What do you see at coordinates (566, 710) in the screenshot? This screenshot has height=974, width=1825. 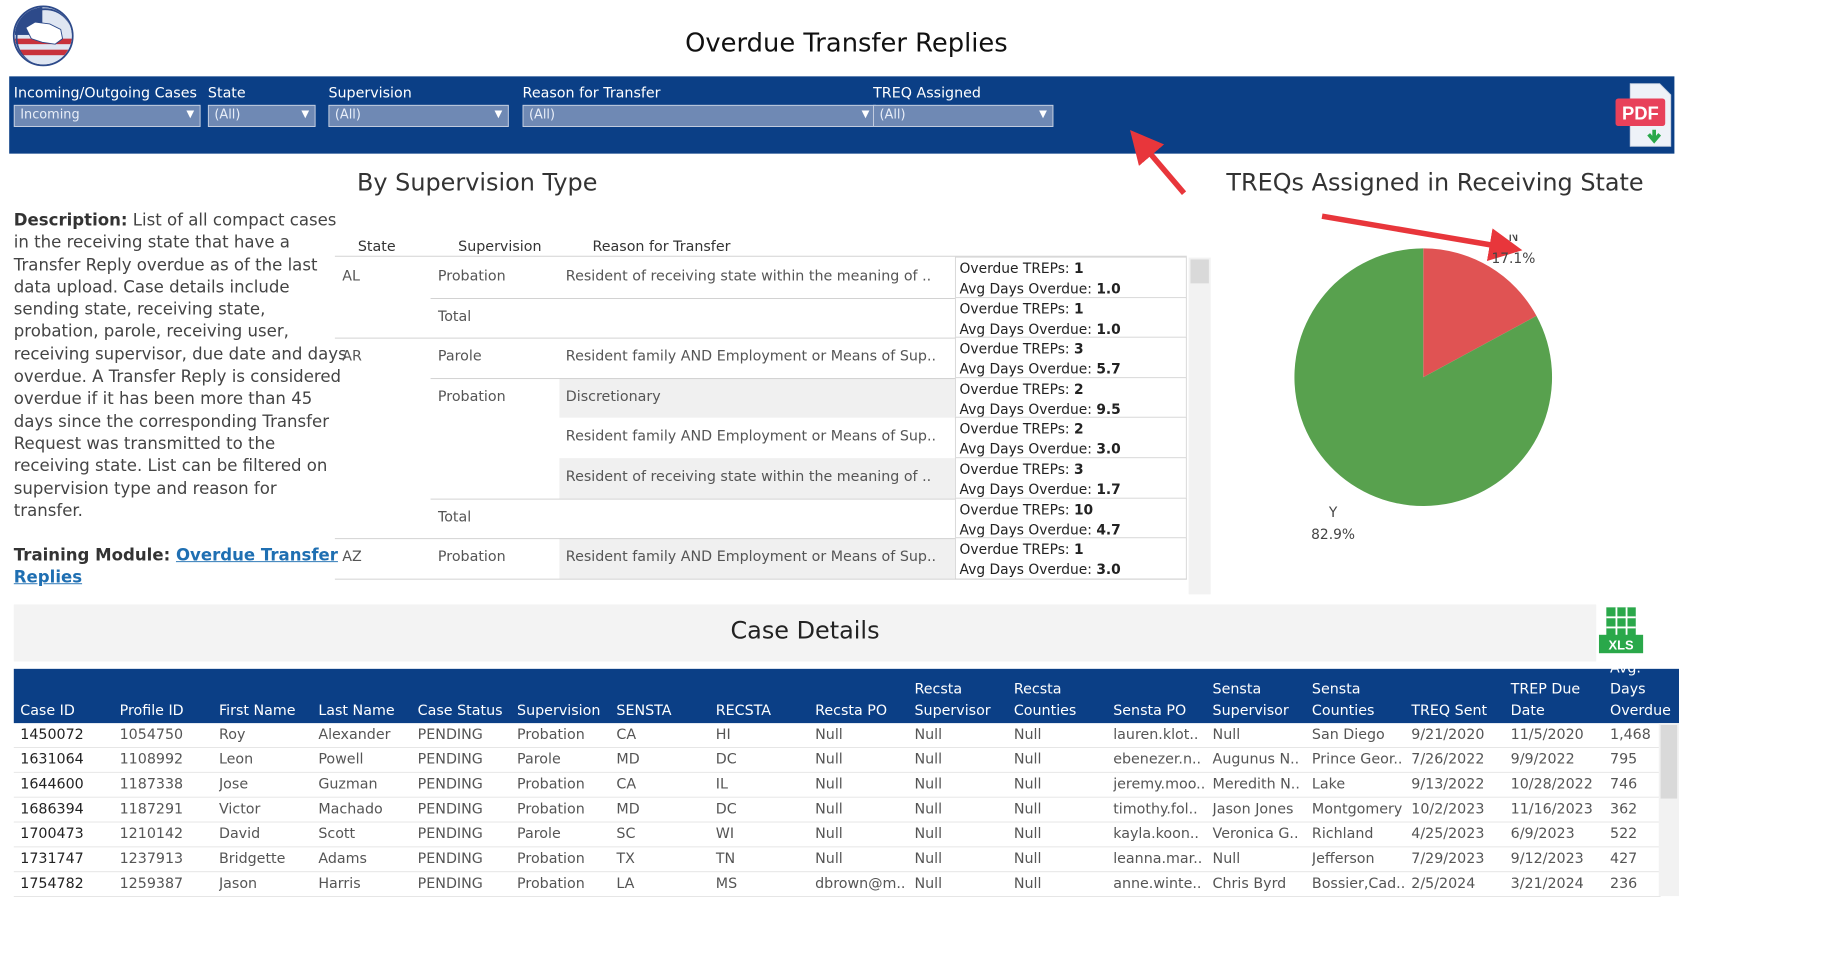 I see `column-header-supervision: Supervision` at bounding box center [566, 710].